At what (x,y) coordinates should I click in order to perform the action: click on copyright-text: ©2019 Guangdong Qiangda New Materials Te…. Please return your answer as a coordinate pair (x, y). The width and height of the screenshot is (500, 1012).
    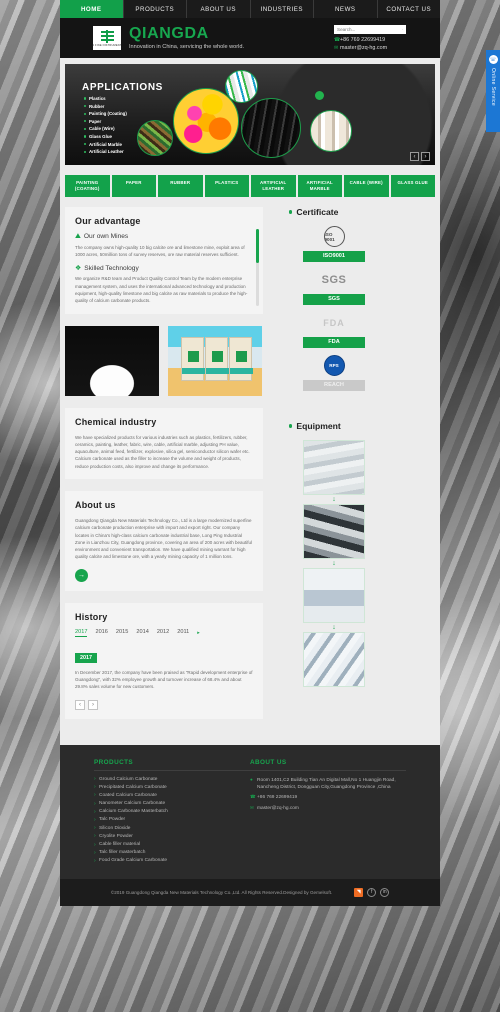
    Looking at the image, I should click on (221, 892).